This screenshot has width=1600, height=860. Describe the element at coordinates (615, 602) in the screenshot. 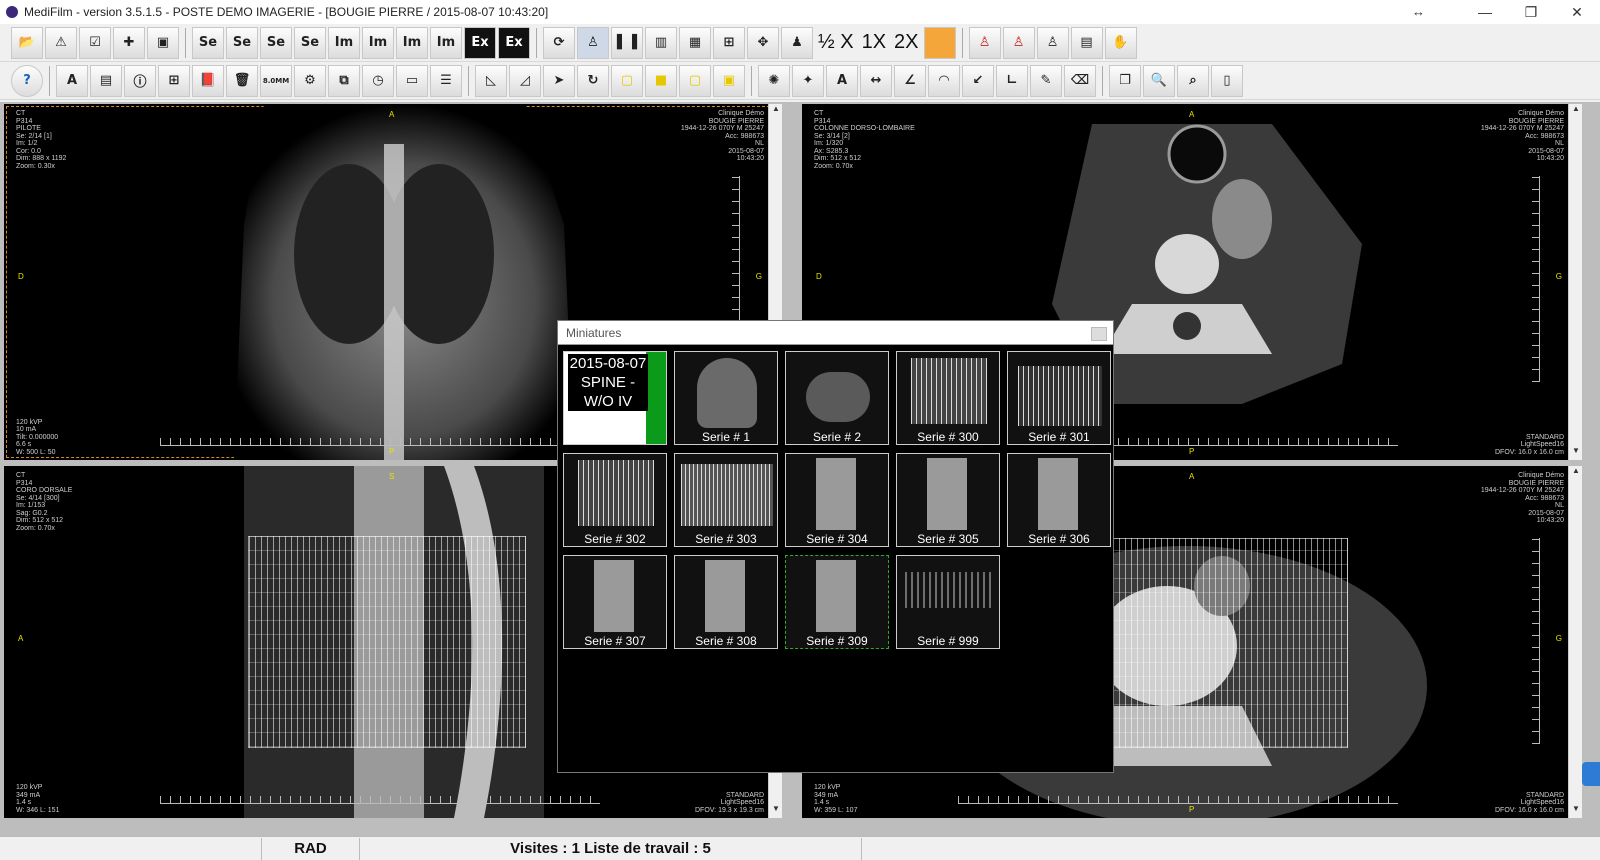

I see `series-thumbnail: Serie # 307` at that location.